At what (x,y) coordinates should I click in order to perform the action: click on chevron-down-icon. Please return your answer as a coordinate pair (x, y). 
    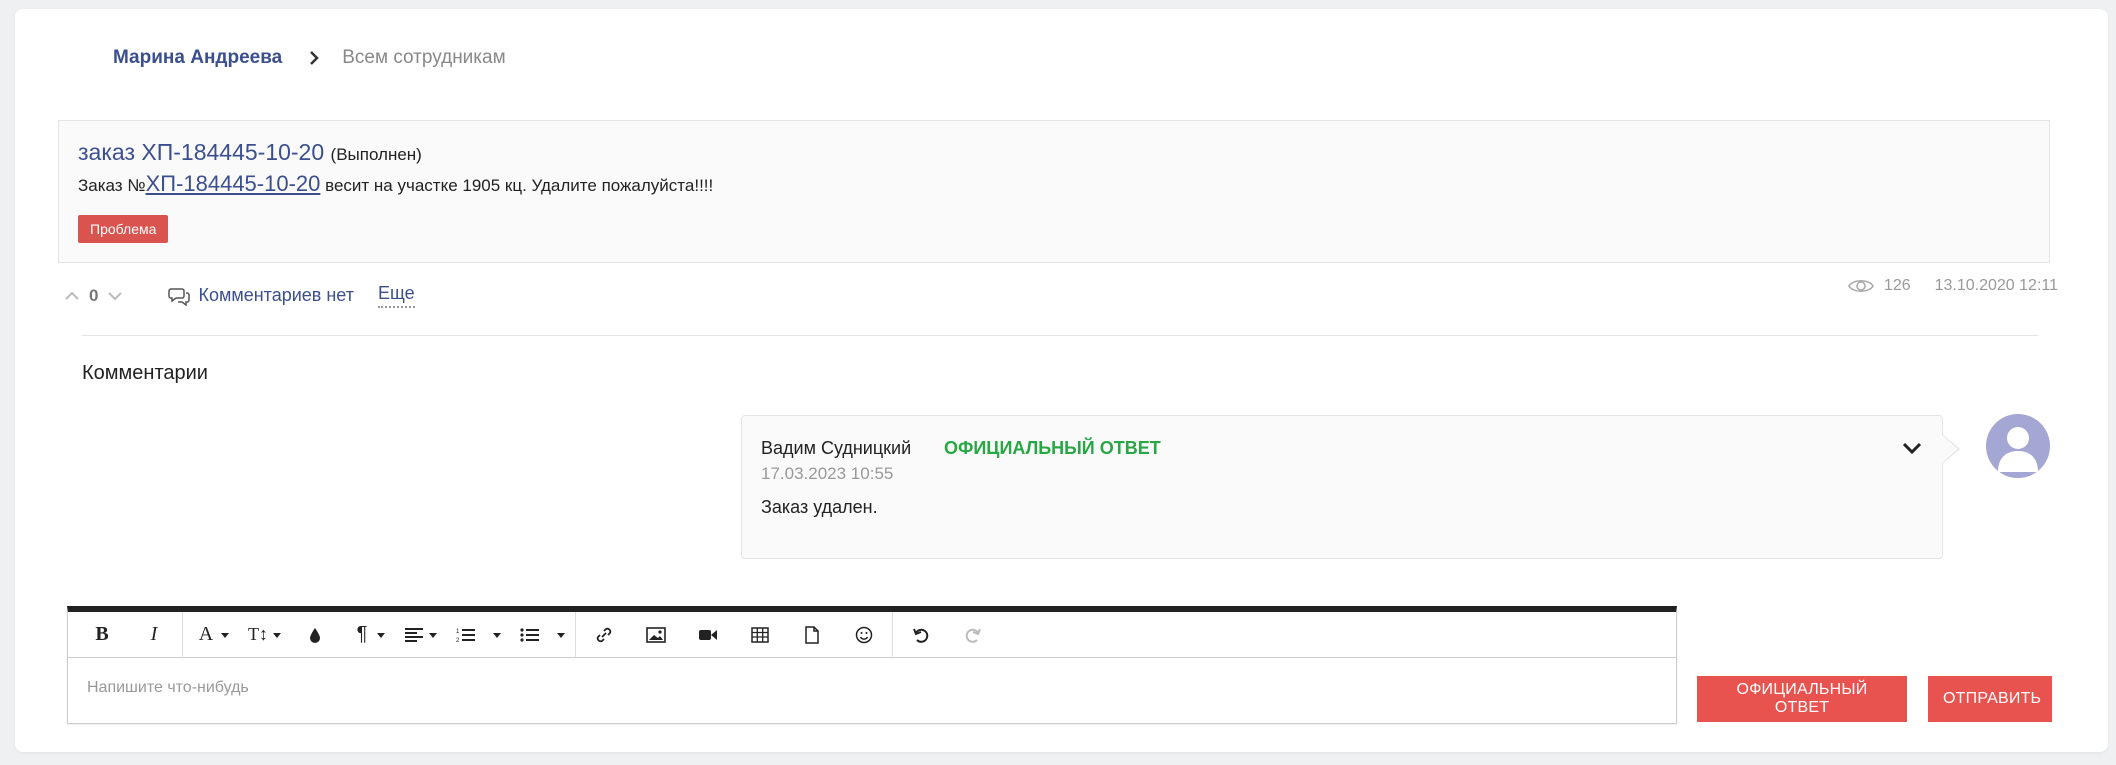
    Looking at the image, I should click on (1912, 448).